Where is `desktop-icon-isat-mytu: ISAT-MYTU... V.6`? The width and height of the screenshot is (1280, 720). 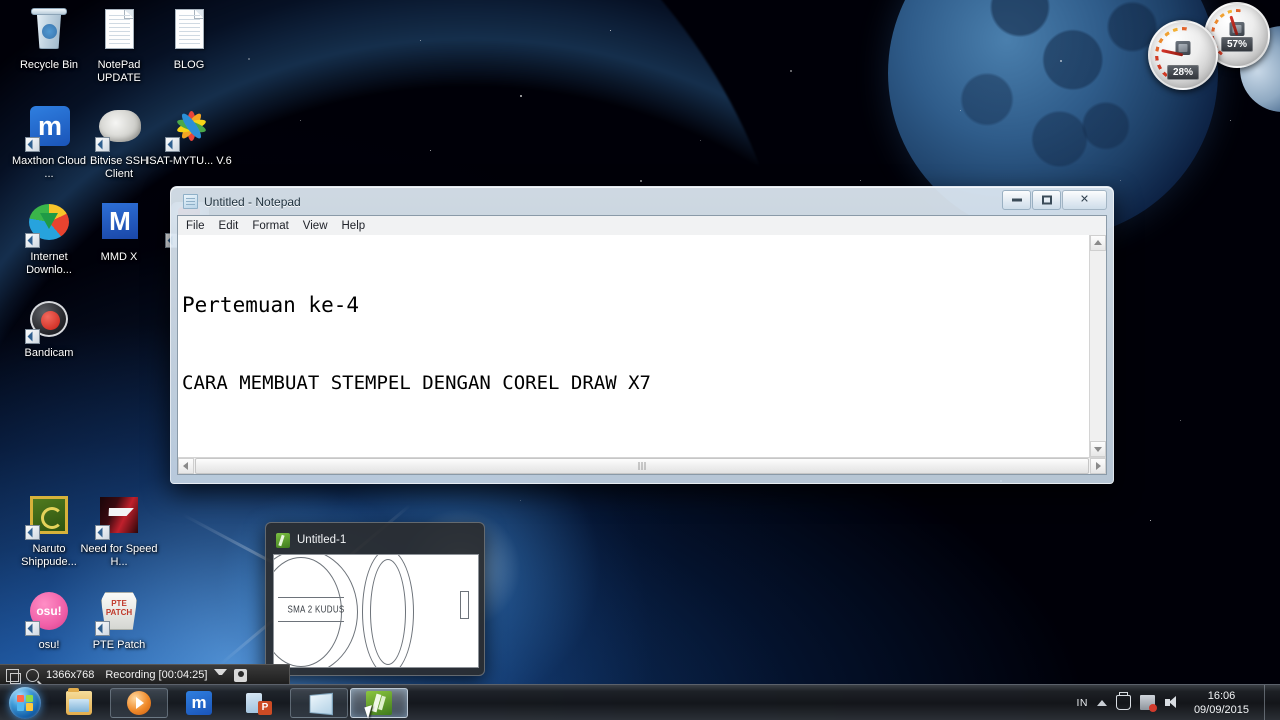 desktop-icon-isat-mytu: ISAT-MYTU... V.6 is located at coordinates (189, 136).